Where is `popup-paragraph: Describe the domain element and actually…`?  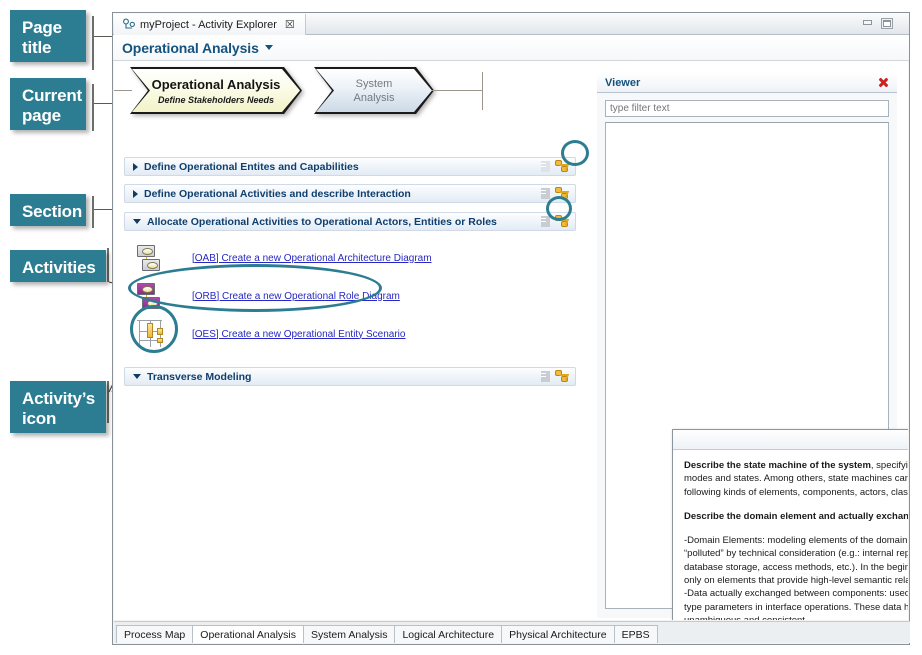
popup-paragraph: Describe the domain element and actually… is located at coordinates (796, 516).